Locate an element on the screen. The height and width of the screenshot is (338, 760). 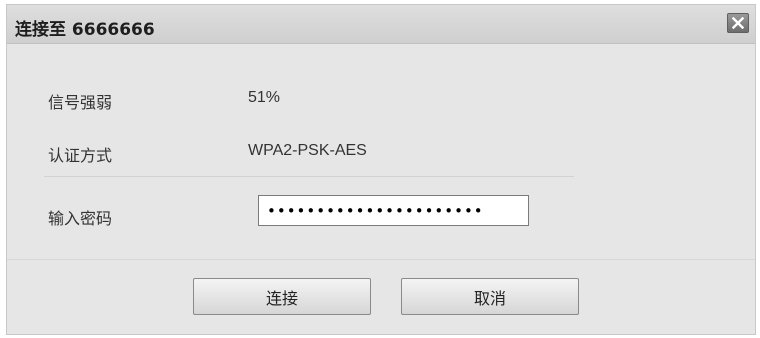
auth-method-value: WPA2-PSK-AES is located at coordinates (307, 150).